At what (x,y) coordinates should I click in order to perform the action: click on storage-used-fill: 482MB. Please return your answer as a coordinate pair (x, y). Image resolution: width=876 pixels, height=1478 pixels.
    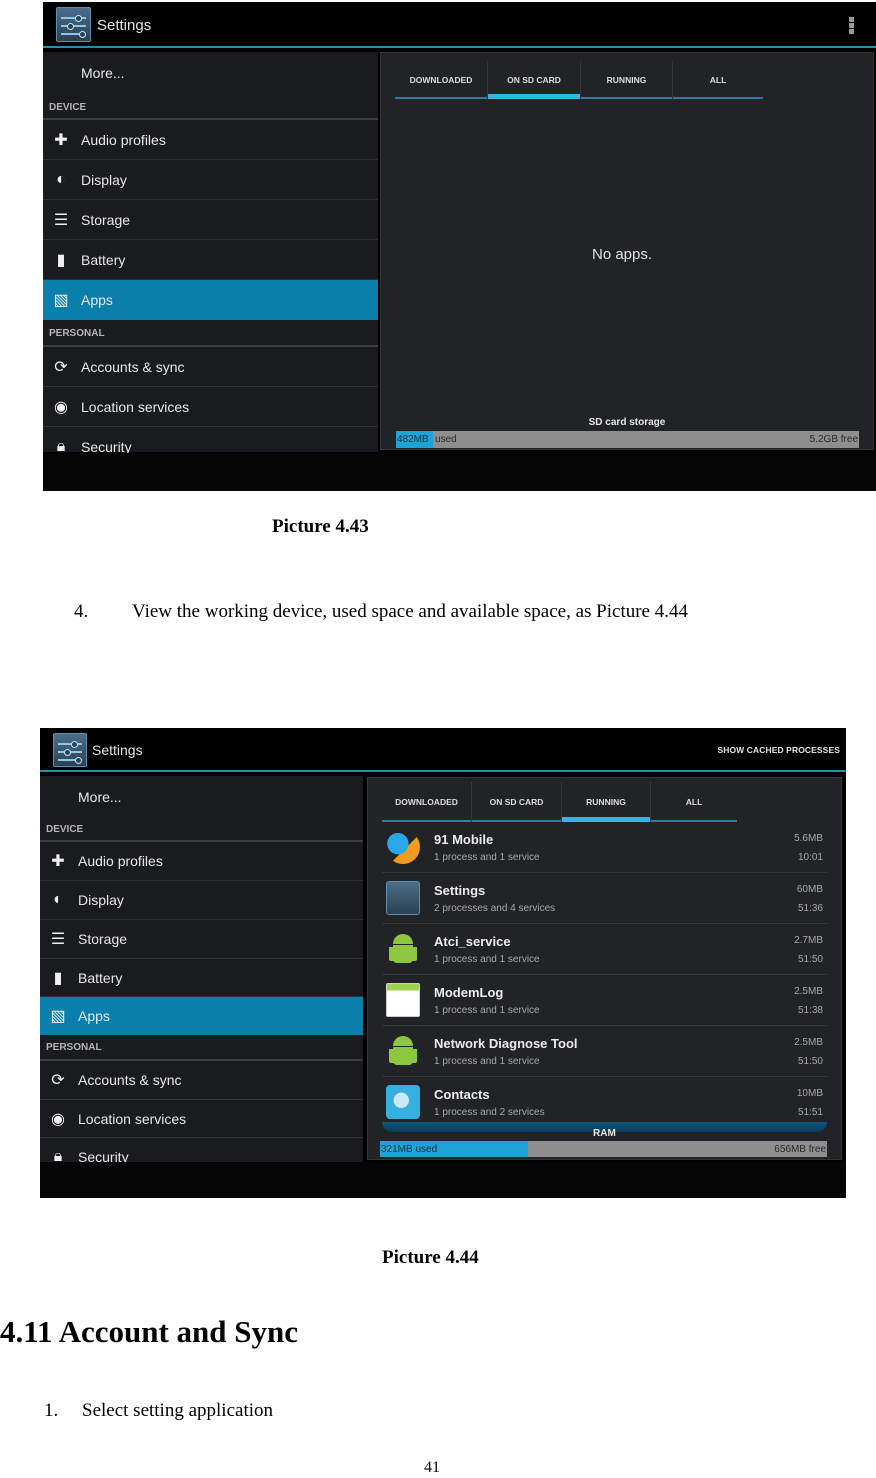
    Looking at the image, I should click on (415, 439).